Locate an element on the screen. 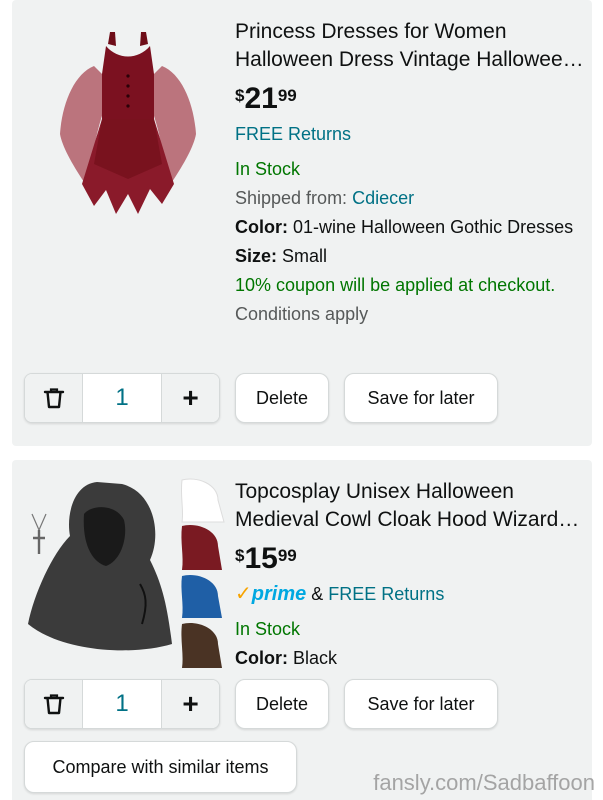 The image size is (603, 800). price-whole: 15 is located at coordinates (261, 558).